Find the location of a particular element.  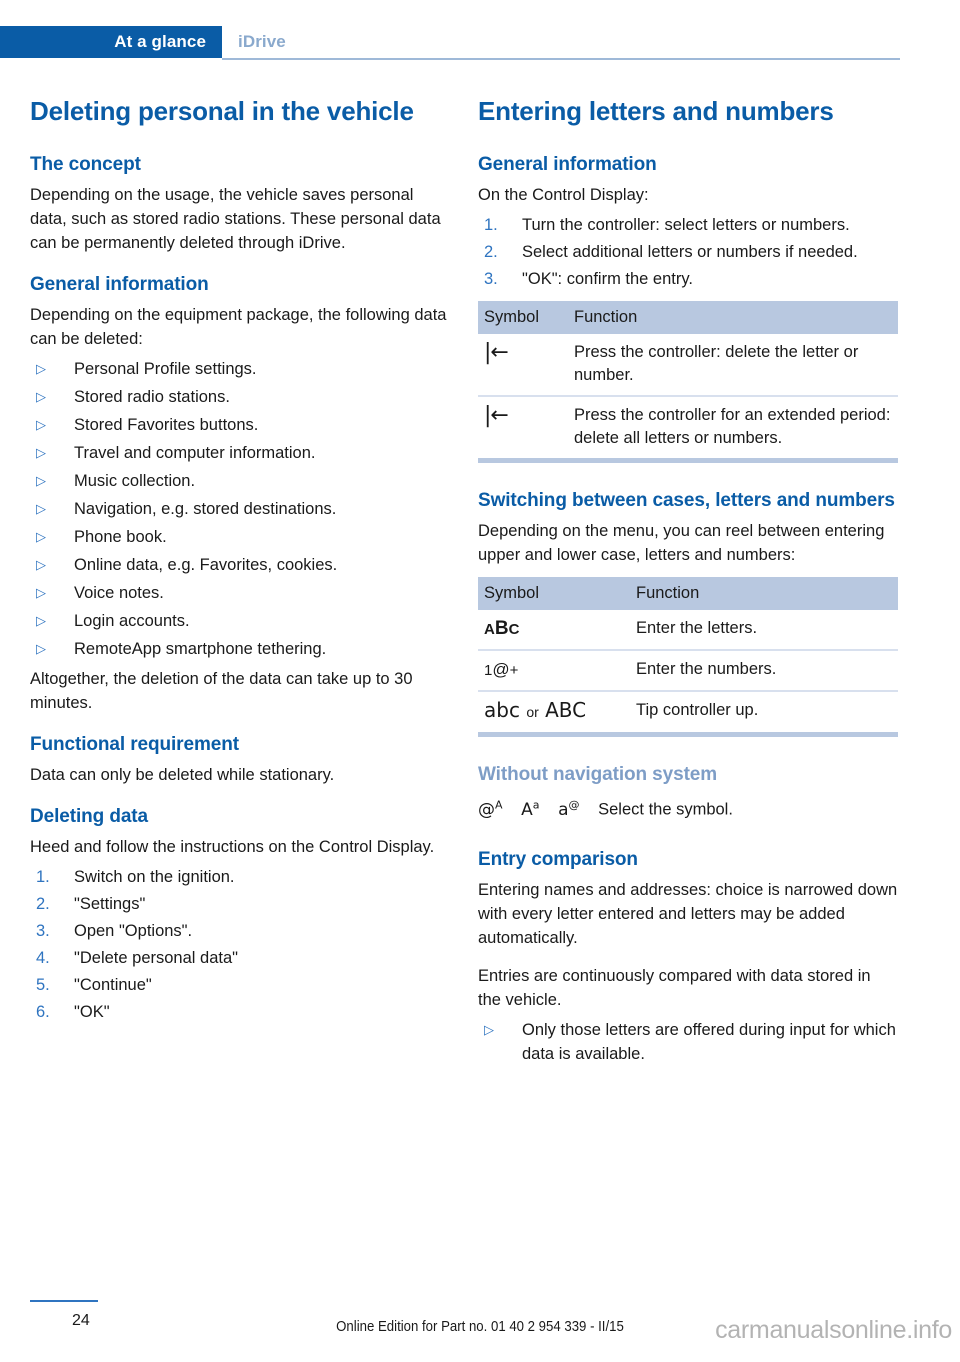

list-item: ▷ Voice notes. is located at coordinates (240, 593).